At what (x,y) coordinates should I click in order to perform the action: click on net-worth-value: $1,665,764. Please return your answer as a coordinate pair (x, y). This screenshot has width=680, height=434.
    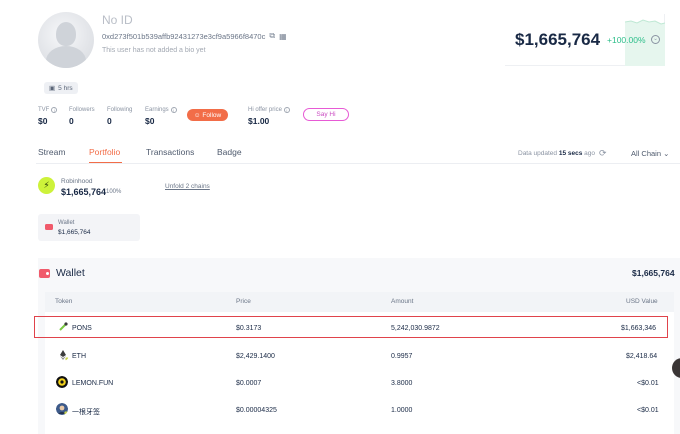
    Looking at the image, I should click on (558, 39).